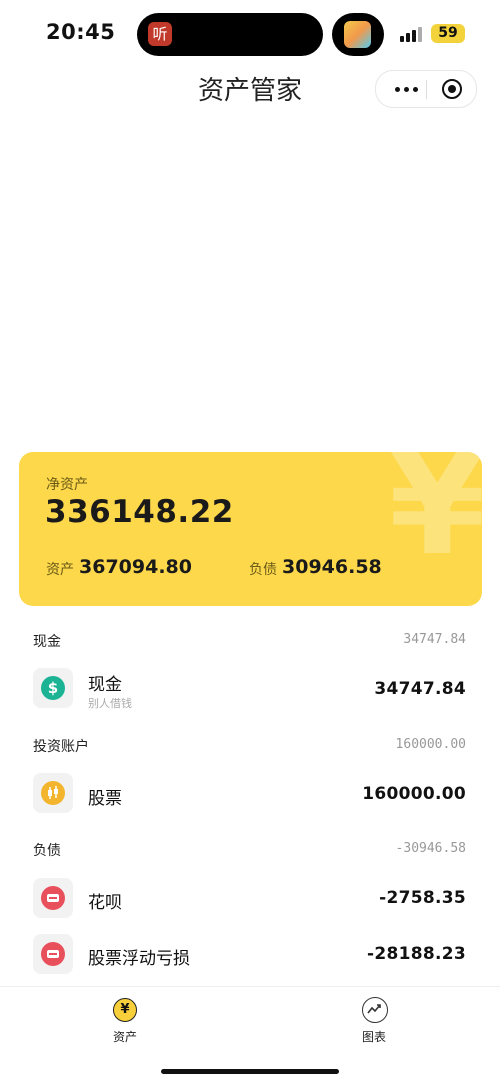  Describe the element at coordinates (135, 567) in the screenshot. I see `assets-value: 367094.80` at that location.